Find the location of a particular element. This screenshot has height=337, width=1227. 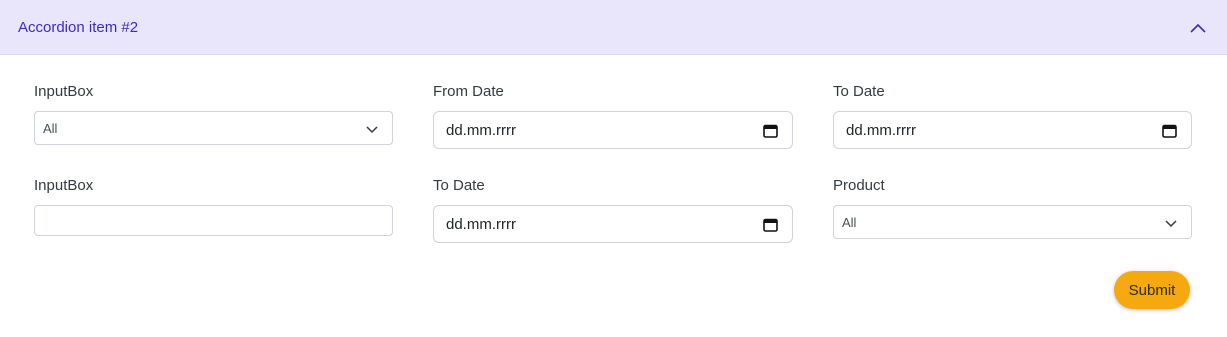

accordion-title: Accordion item #2 is located at coordinates (78, 27).